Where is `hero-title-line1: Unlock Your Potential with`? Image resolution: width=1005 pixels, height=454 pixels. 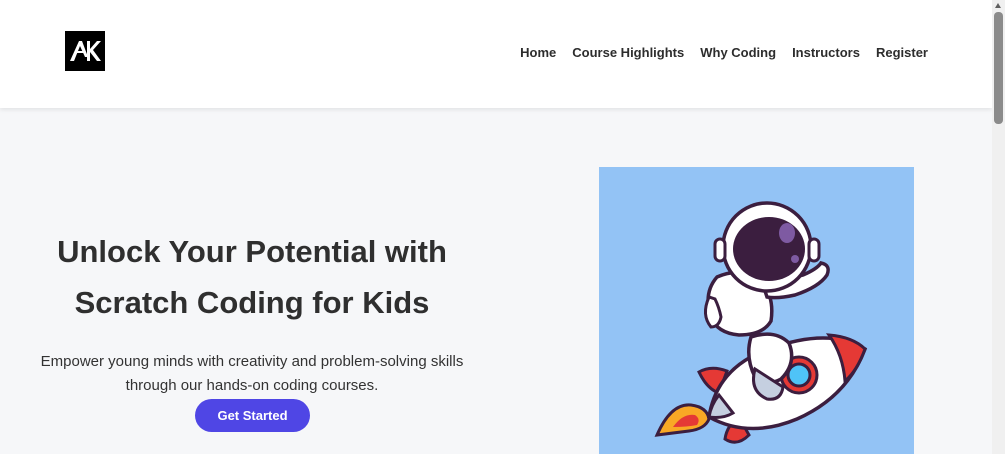
hero-title-line1: Unlock Your Potential with is located at coordinates (252, 251).